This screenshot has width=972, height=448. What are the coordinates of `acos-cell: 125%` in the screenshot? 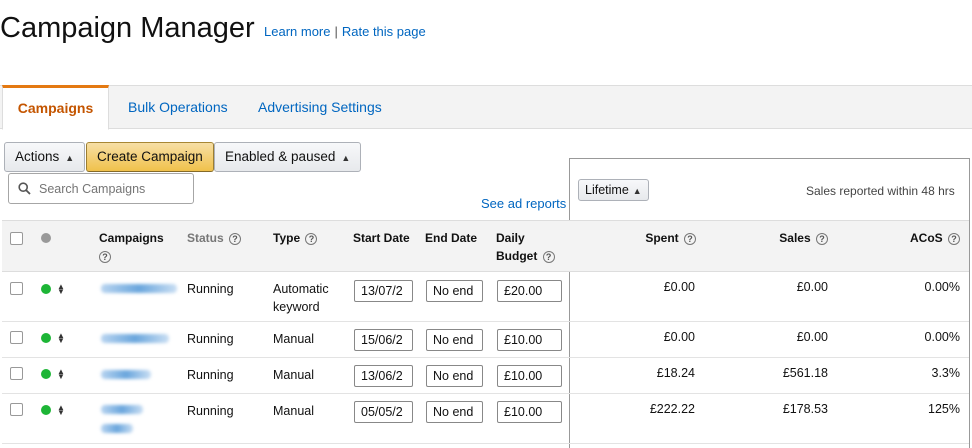 It's located at (944, 409).